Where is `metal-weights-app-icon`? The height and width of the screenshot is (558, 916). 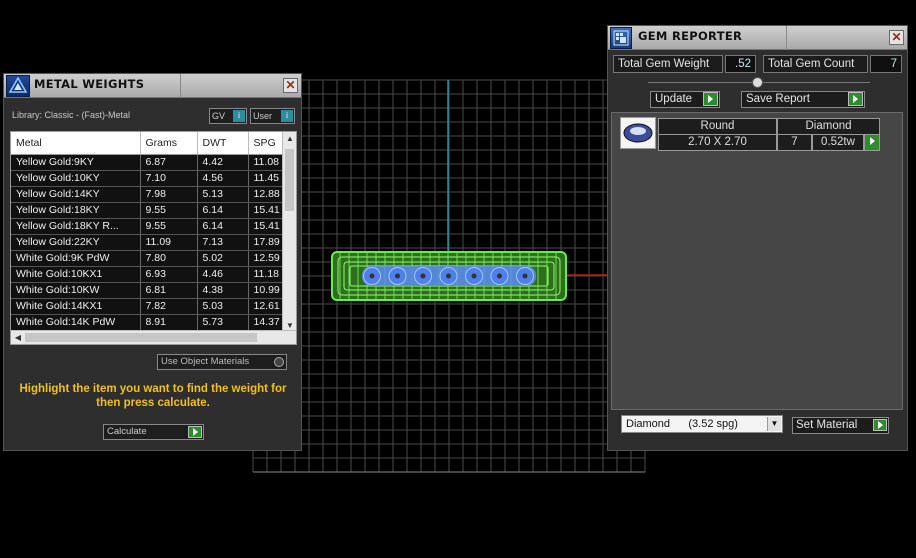 metal-weights-app-icon is located at coordinates (18, 86).